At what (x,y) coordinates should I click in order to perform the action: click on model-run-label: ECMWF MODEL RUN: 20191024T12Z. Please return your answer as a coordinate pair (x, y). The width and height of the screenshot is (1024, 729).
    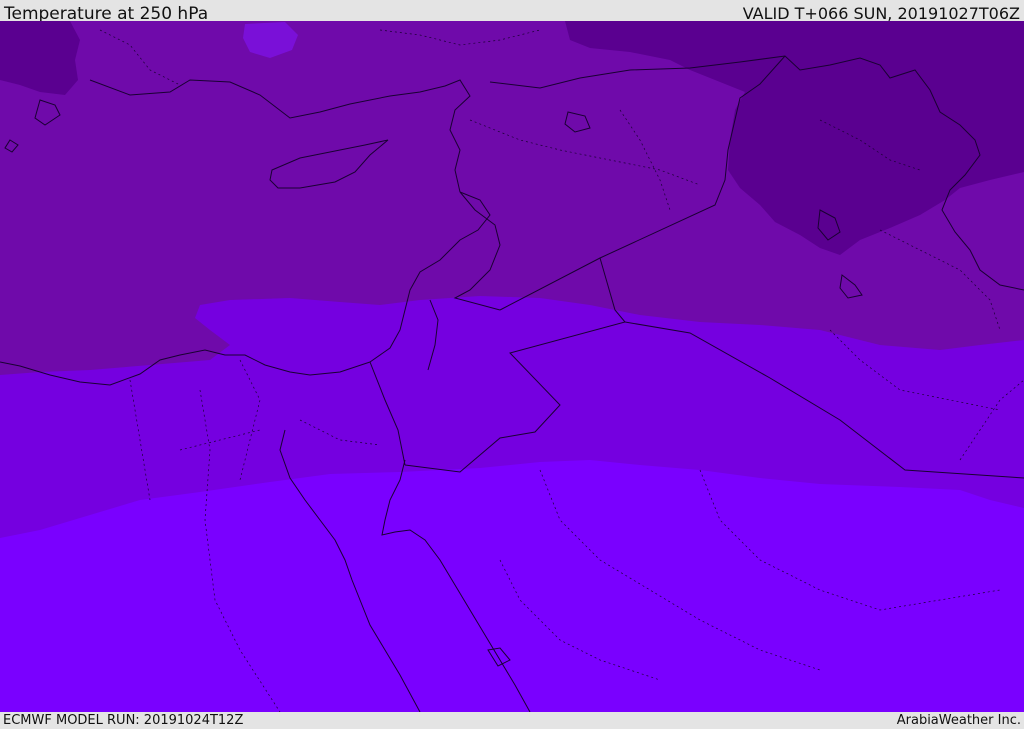
    Looking at the image, I should click on (123, 720).